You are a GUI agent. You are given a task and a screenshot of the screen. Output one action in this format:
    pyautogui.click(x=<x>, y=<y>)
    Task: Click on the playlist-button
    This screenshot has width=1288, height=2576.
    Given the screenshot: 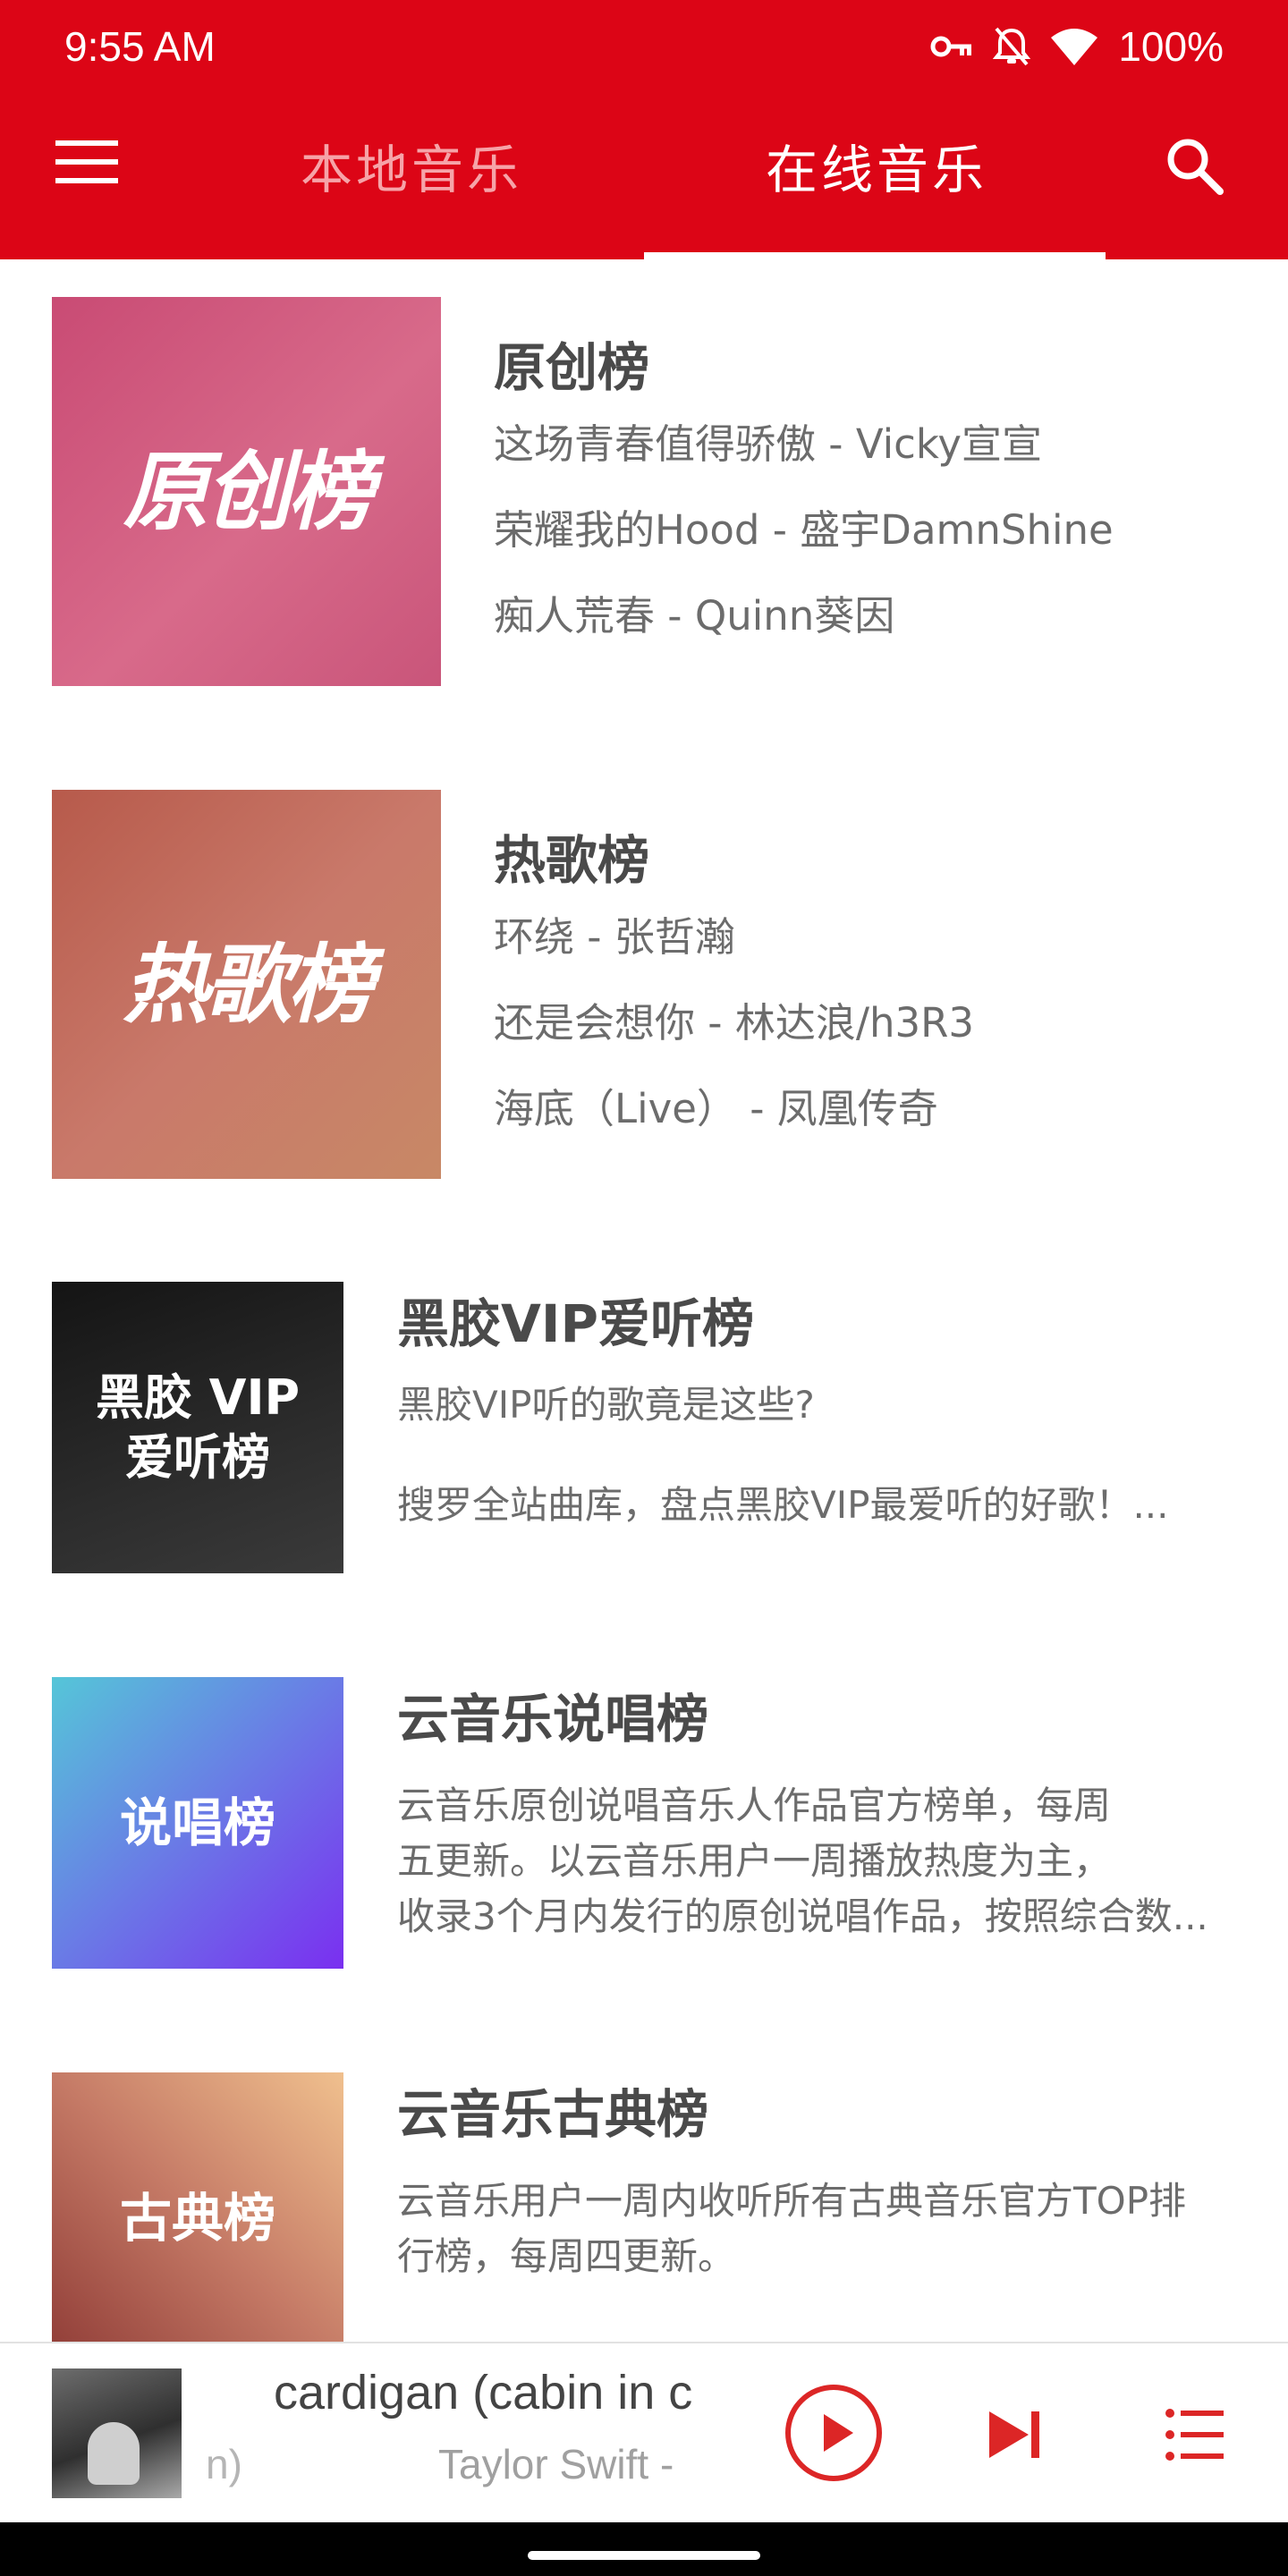 What is the action you would take?
    pyautogui.click(x=1195, y=2434)
    